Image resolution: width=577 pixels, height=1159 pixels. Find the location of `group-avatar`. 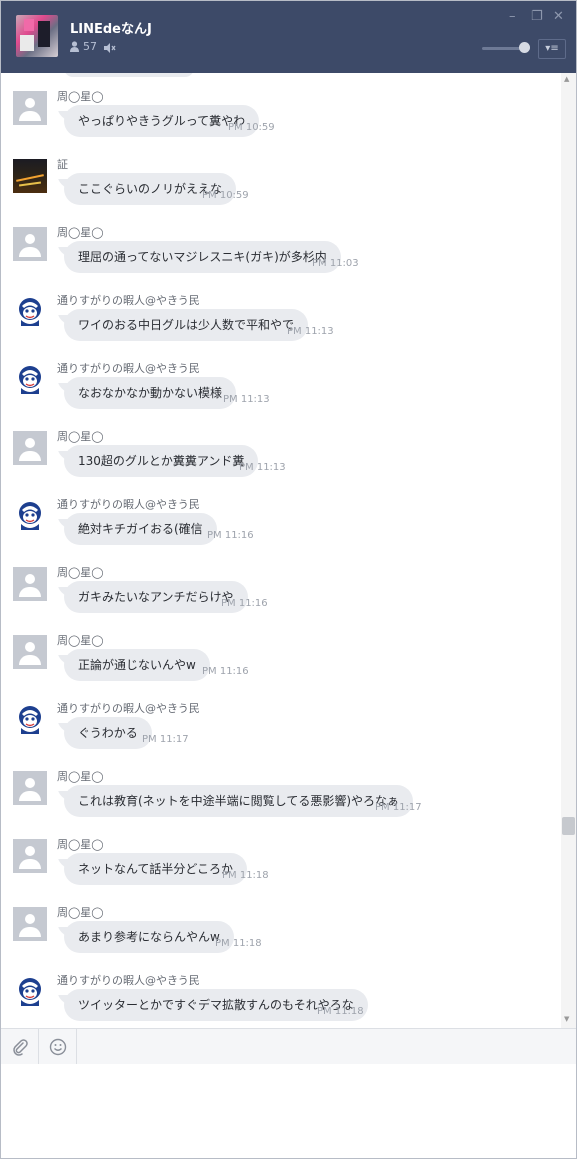

group-avatar is located at coordinates (37, 36).